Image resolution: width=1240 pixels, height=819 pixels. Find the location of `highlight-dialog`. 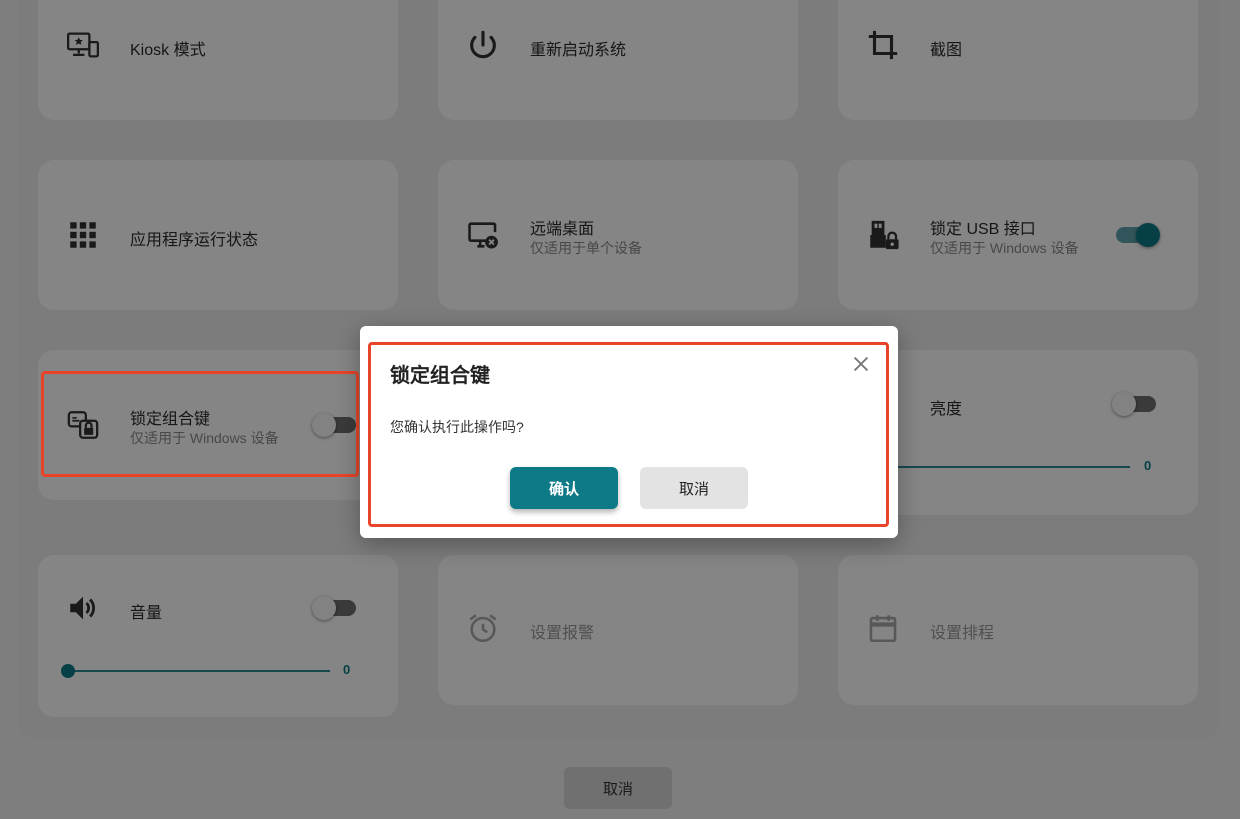

highlight-dialog is located at coordinates (628, 434).